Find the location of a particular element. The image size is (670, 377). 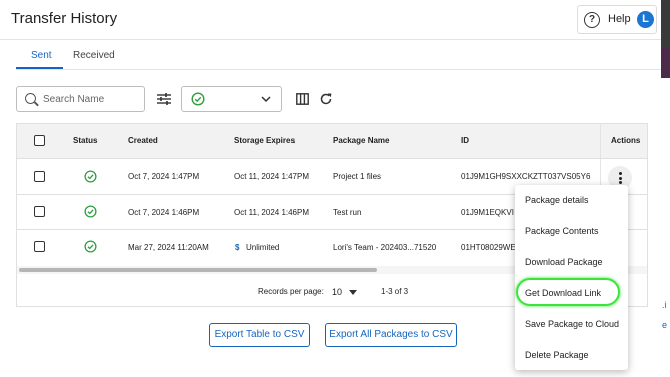

package-name-cell: Lori's Team - 202403...71520 is located at coordinates (384, 247).